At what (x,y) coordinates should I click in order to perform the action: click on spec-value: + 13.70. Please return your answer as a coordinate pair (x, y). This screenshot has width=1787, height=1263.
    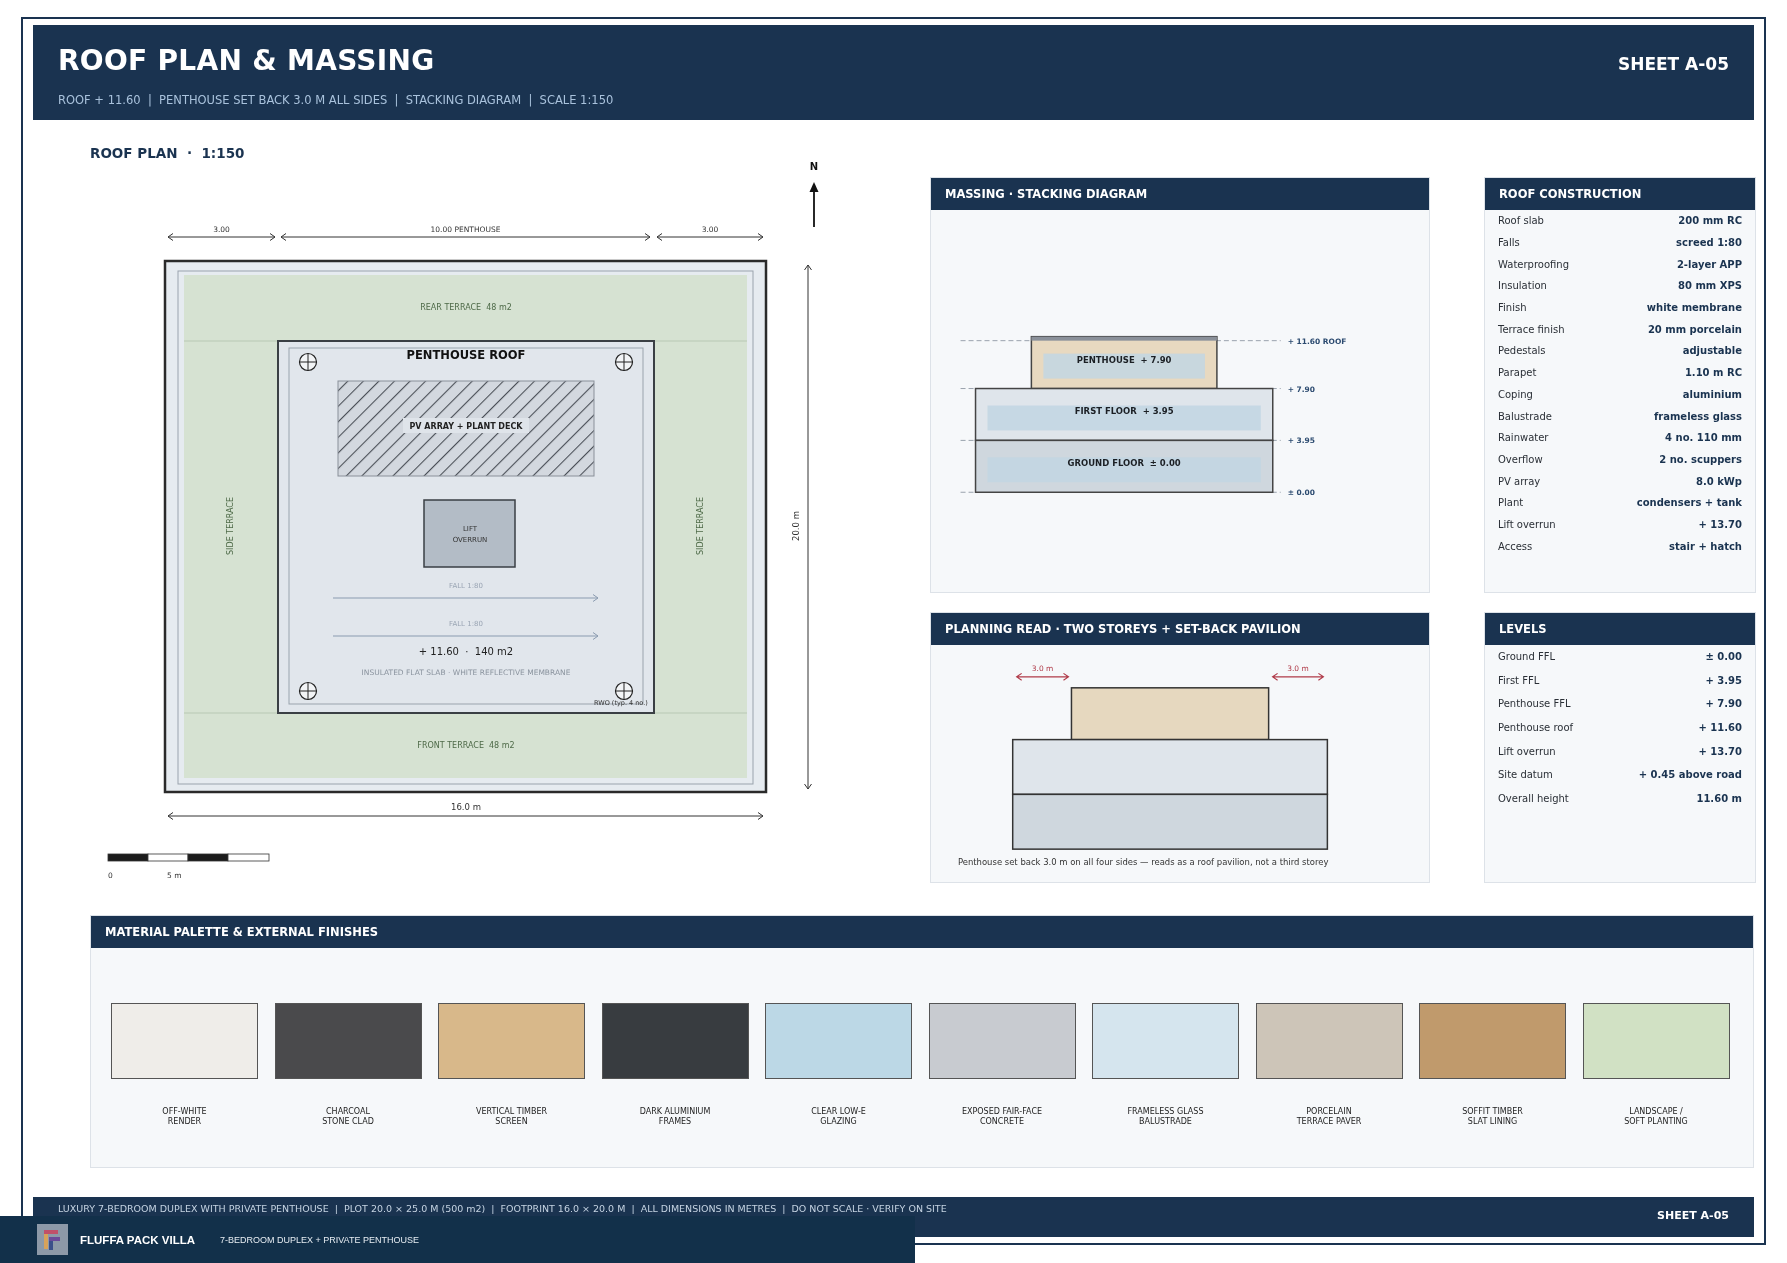
    Looking at the image, I should click on (1720, 524).